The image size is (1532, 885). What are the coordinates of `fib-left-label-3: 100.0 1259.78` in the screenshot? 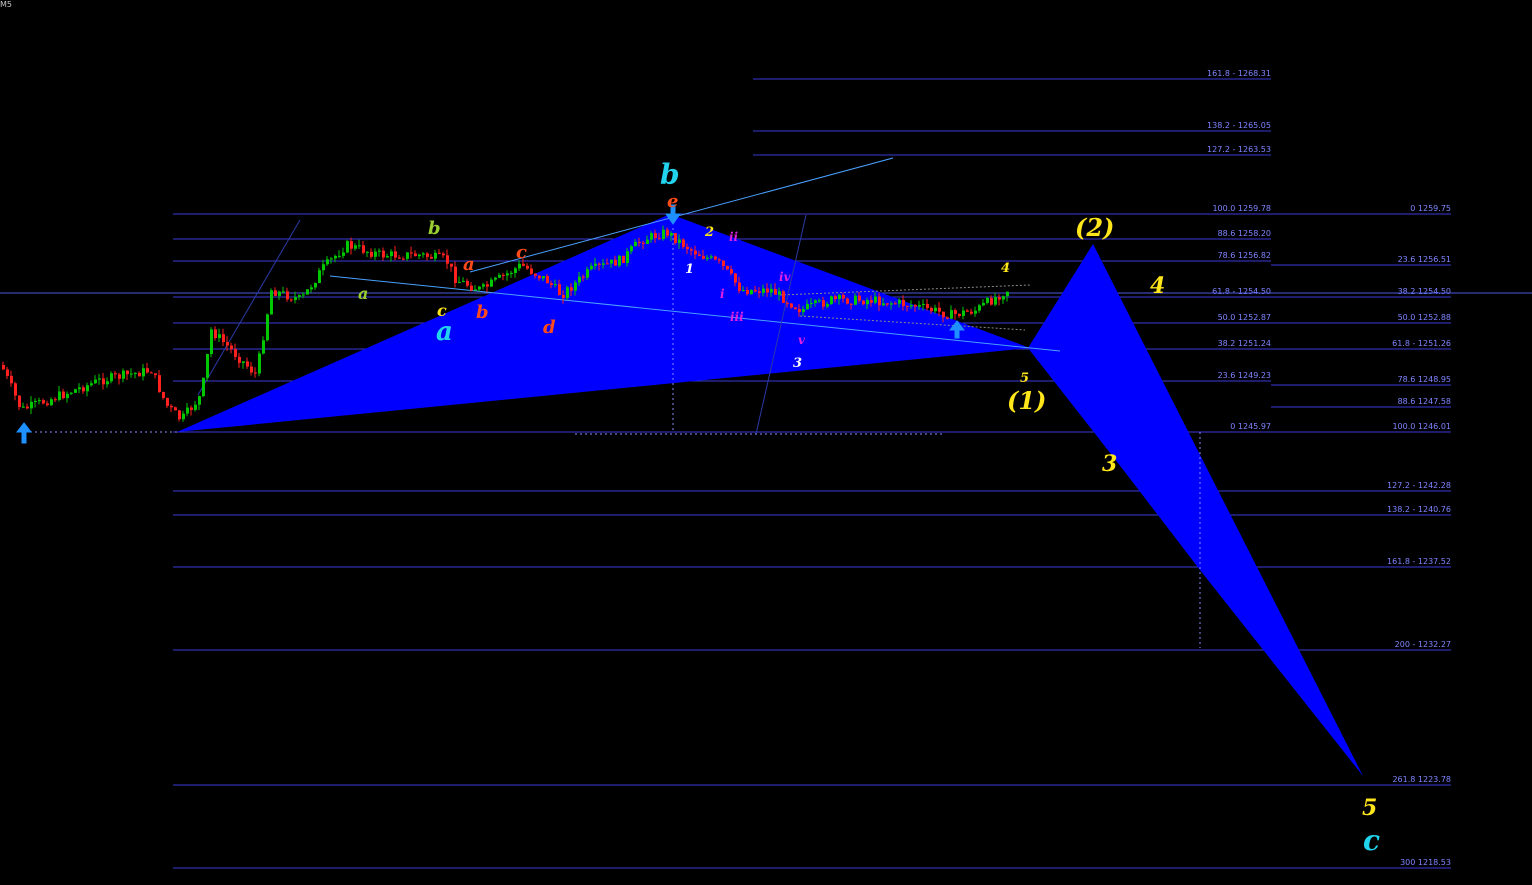 It's located at (1241, 208).